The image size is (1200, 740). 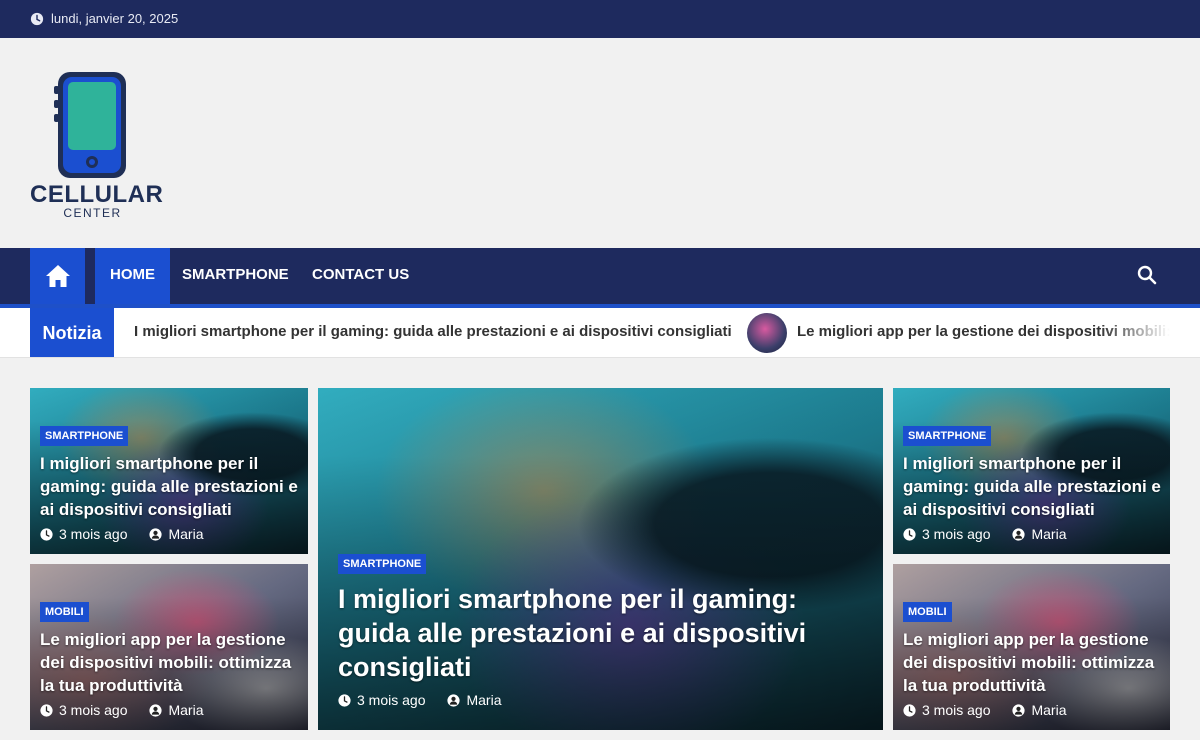 What do you see at coordinates (92, 213) in the screenshot?
I see `brand-subtitle: CENTER` at bounding box center [92, 213].